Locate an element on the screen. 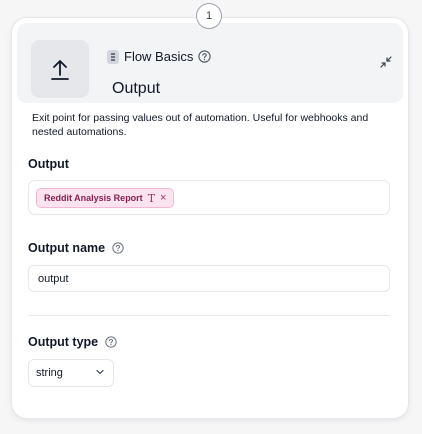  step-number: 1 is located at coordinates (209, 16).